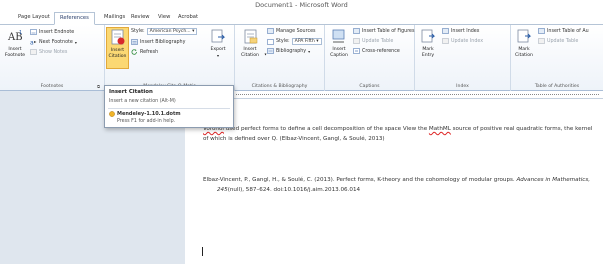 This screenshot has width=603, height=264. What do you see at coordinates (339, 36) in the screenshot?
I see `caption-icon` at bounding box center [339, 36].